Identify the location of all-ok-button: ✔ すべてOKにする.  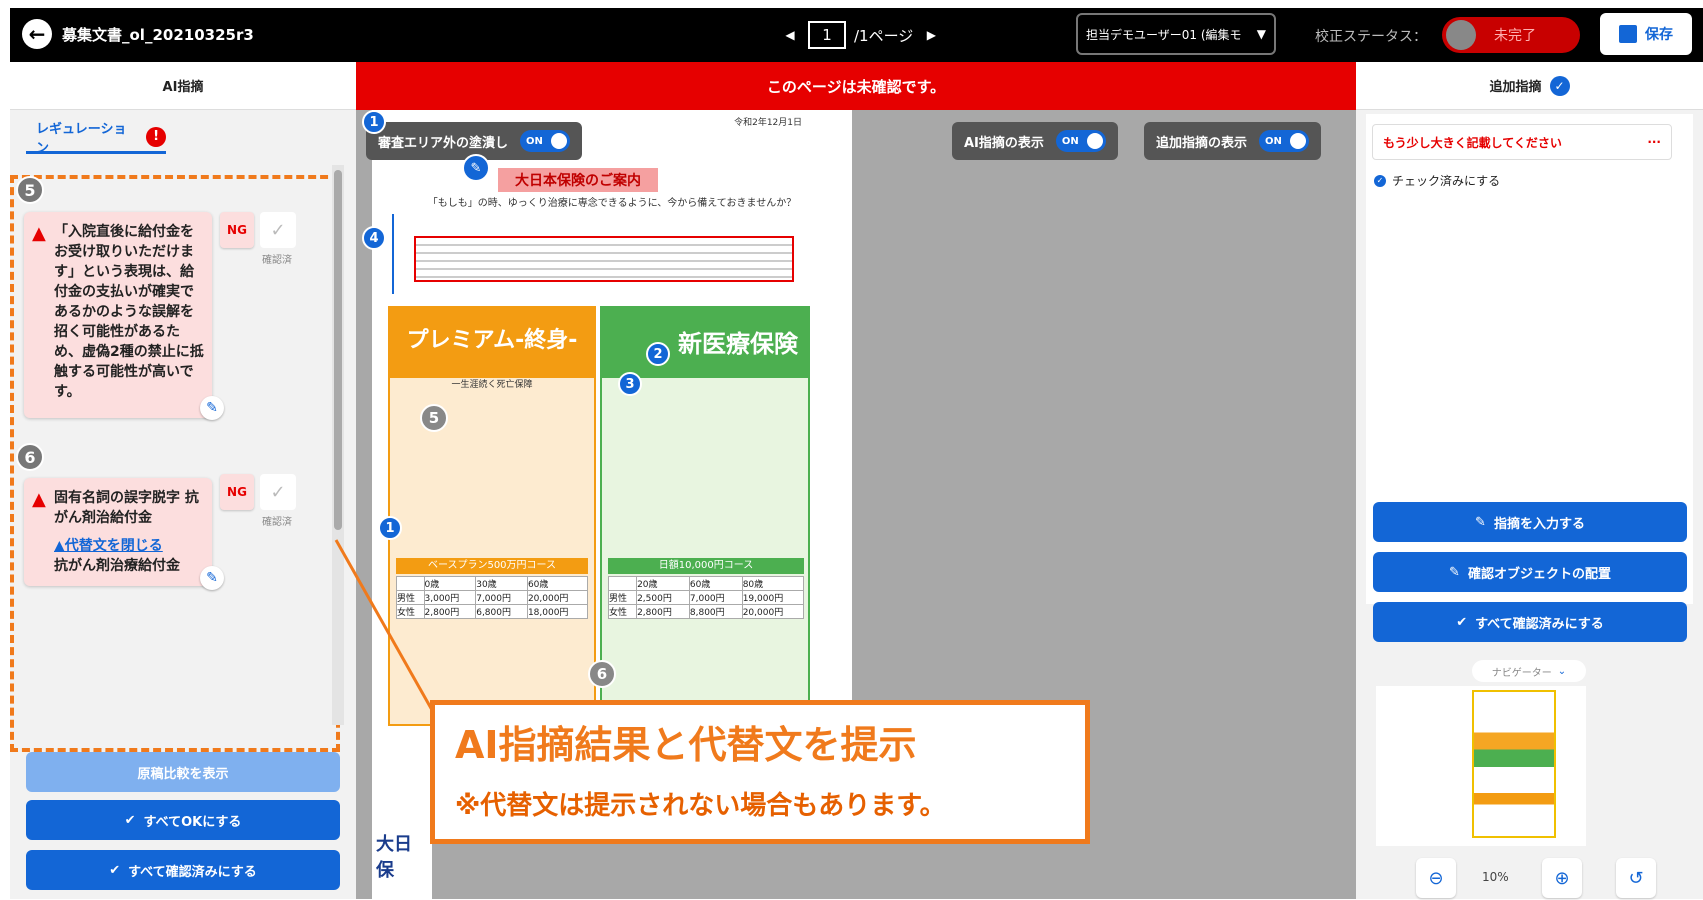
(183, 820).